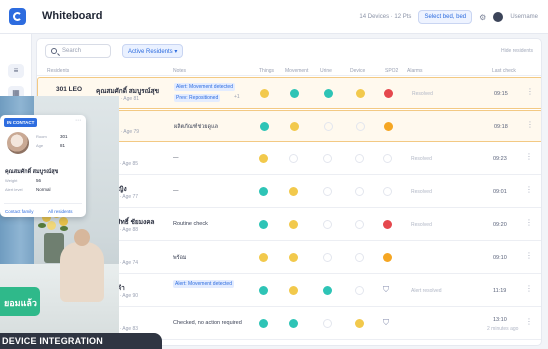 This screenshot has height=349, width=548. I want to click on column-header: Last check, so click(504, 71).